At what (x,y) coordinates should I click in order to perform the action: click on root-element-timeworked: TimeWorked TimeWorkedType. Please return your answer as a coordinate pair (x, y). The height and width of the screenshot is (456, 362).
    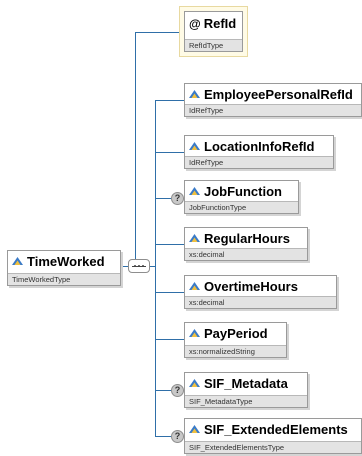
    Looking at the image, I should click on (64, 268).